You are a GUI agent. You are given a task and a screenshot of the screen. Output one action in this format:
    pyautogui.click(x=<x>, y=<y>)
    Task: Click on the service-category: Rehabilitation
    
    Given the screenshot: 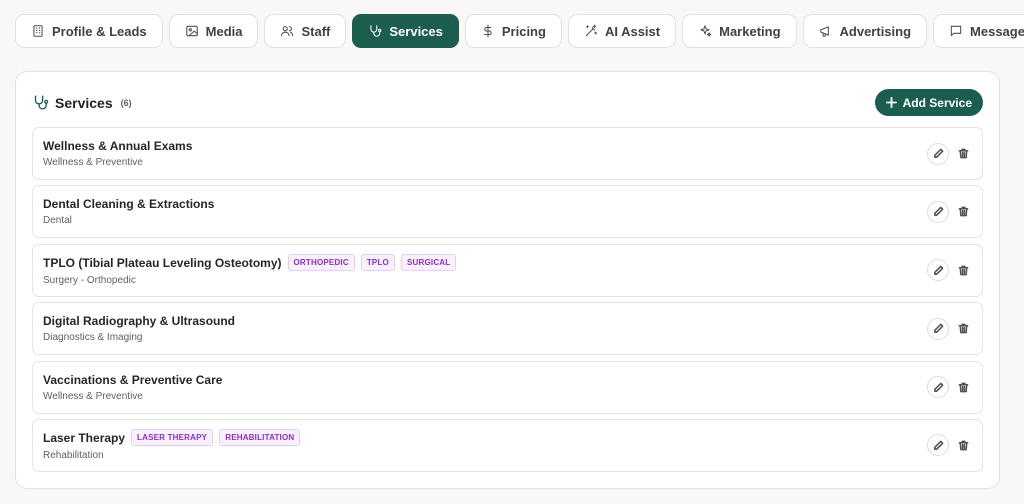 What is the action you would take?
    pyautogui.click(x=73, y=456)
    